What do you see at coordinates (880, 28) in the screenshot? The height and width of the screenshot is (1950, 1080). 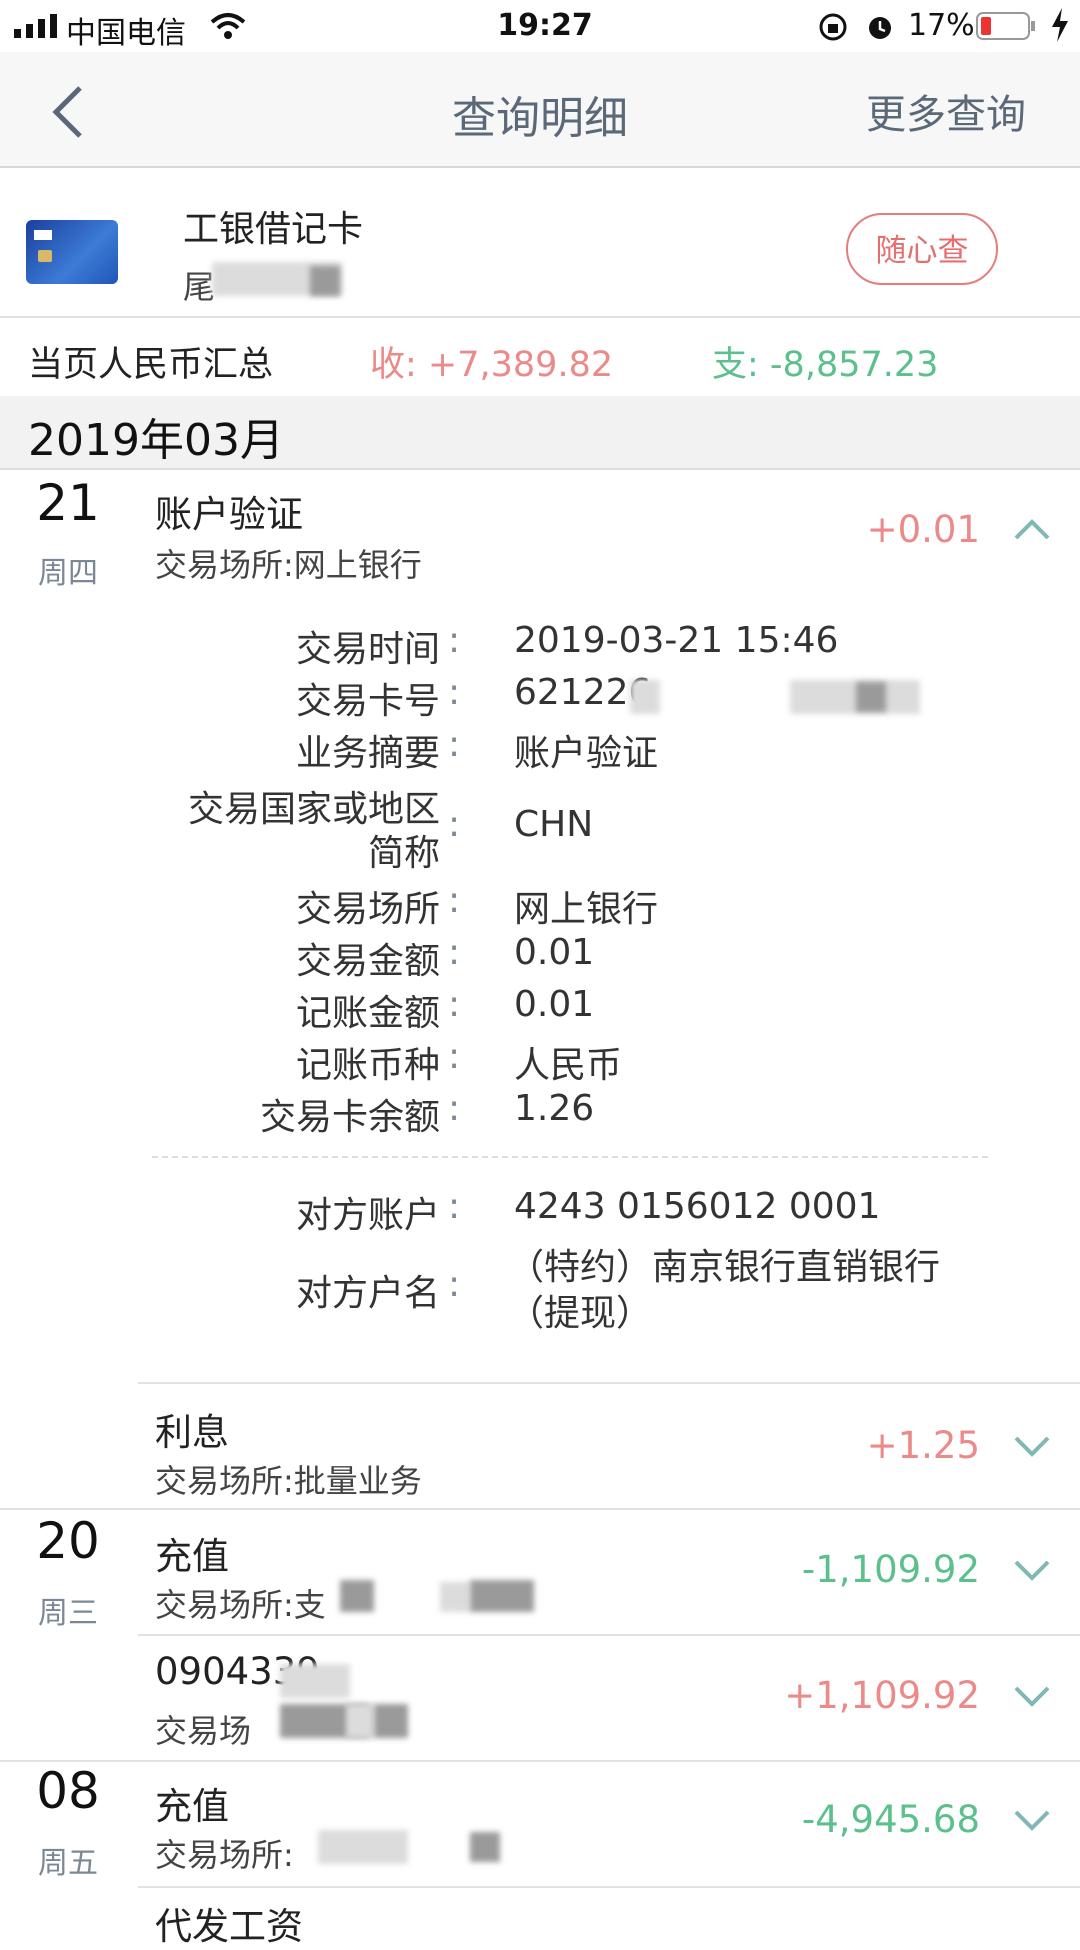 I see `alarm-icon` at bounding box center [880, 28].